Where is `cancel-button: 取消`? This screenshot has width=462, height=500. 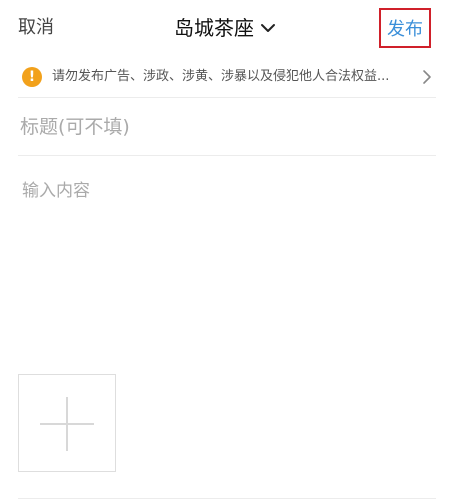 cancel-button: 取消 is located at coordinates (36, 28).